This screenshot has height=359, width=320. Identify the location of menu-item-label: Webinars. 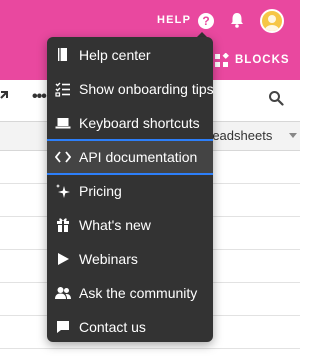
(108, 259).